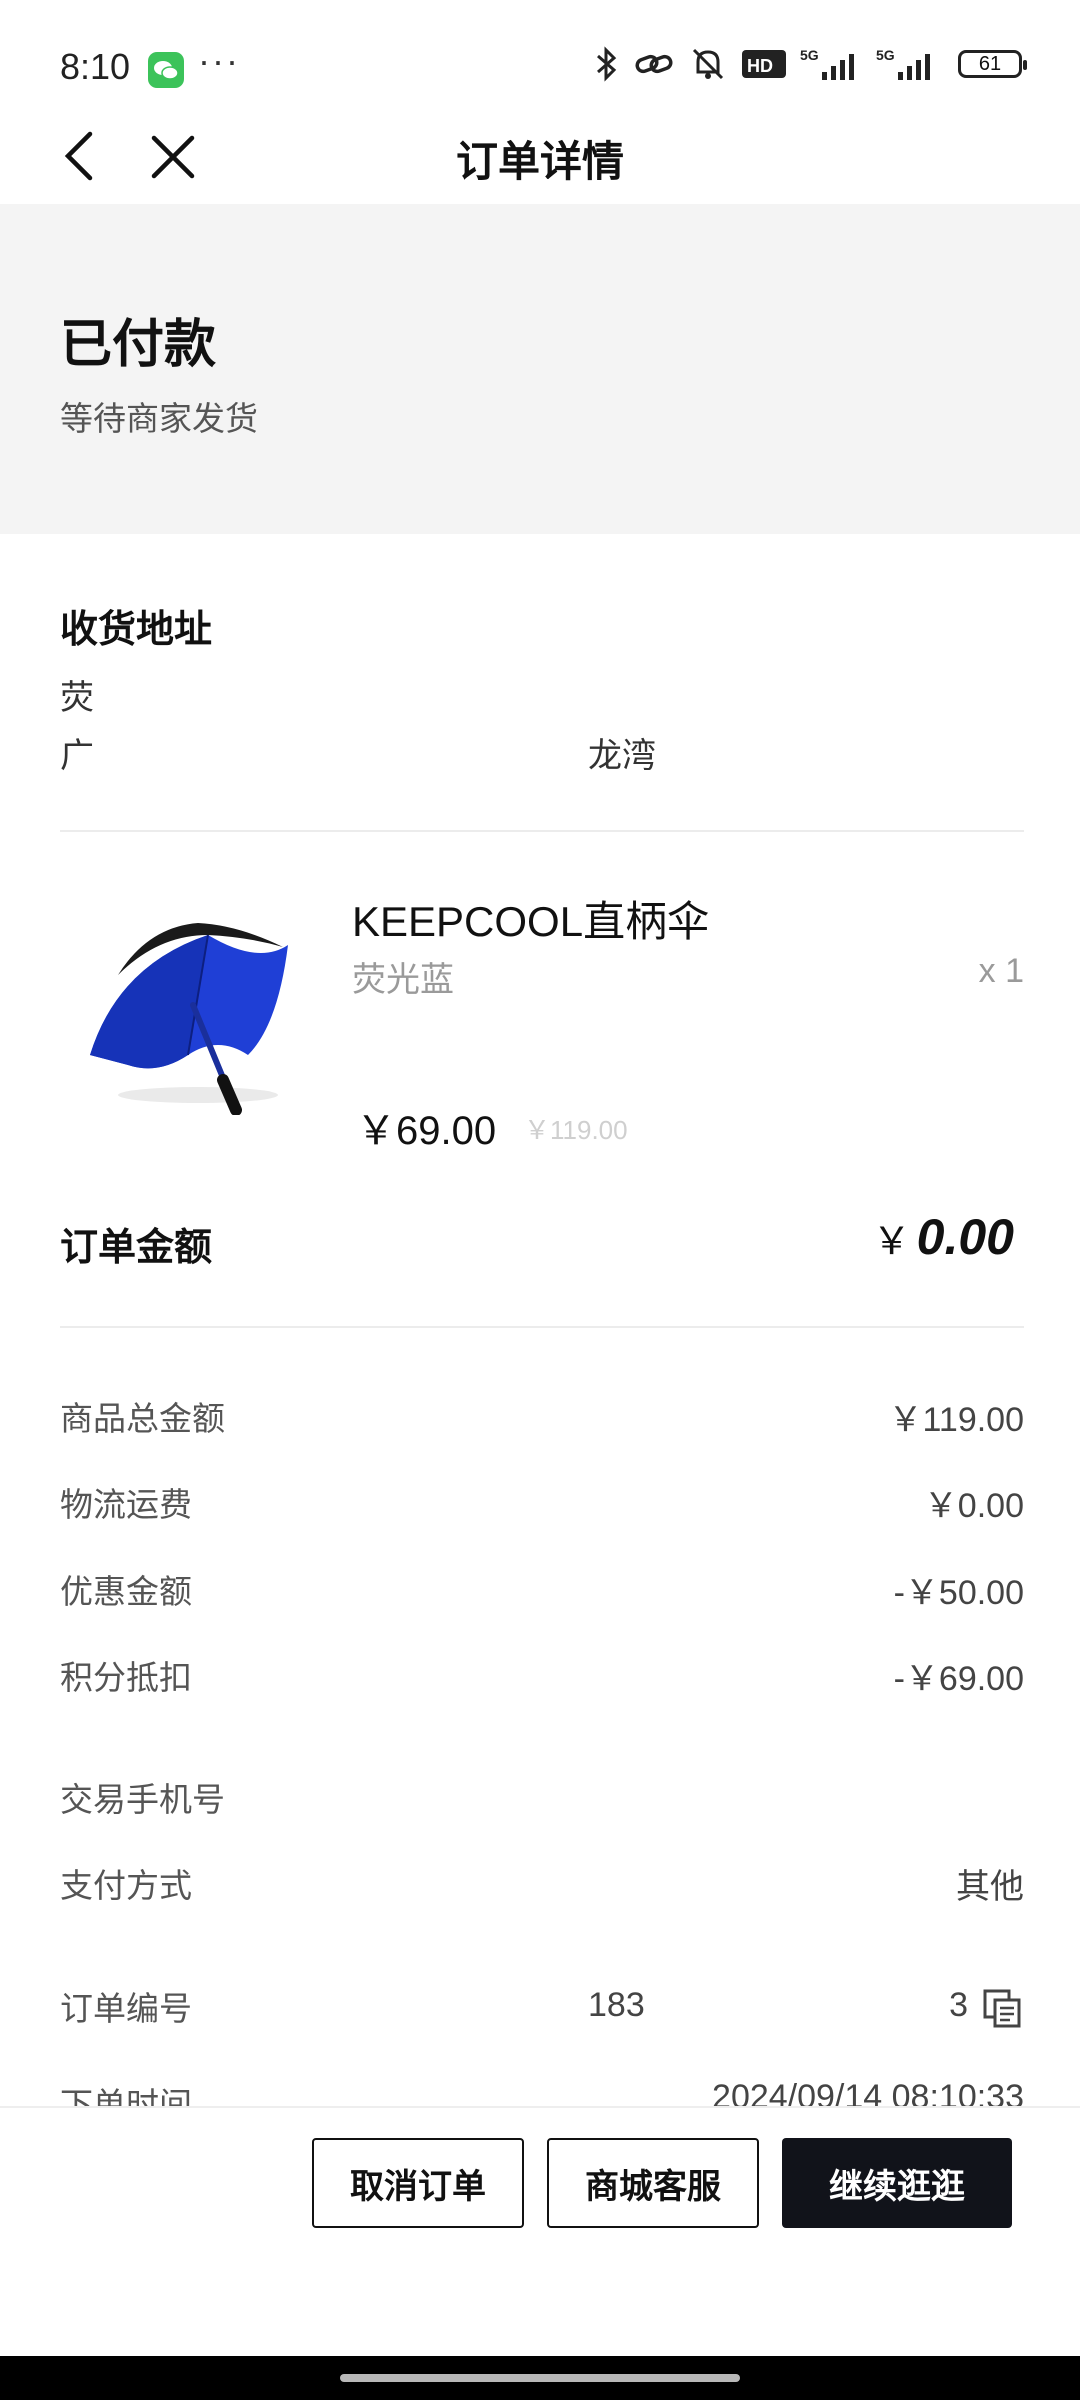 This screenshot has height=2400, width=1080. What do you see at coordinates (138, 345) in the screenshot?
I see `order-status-title: 已付款` at bounding box center [138, 345].